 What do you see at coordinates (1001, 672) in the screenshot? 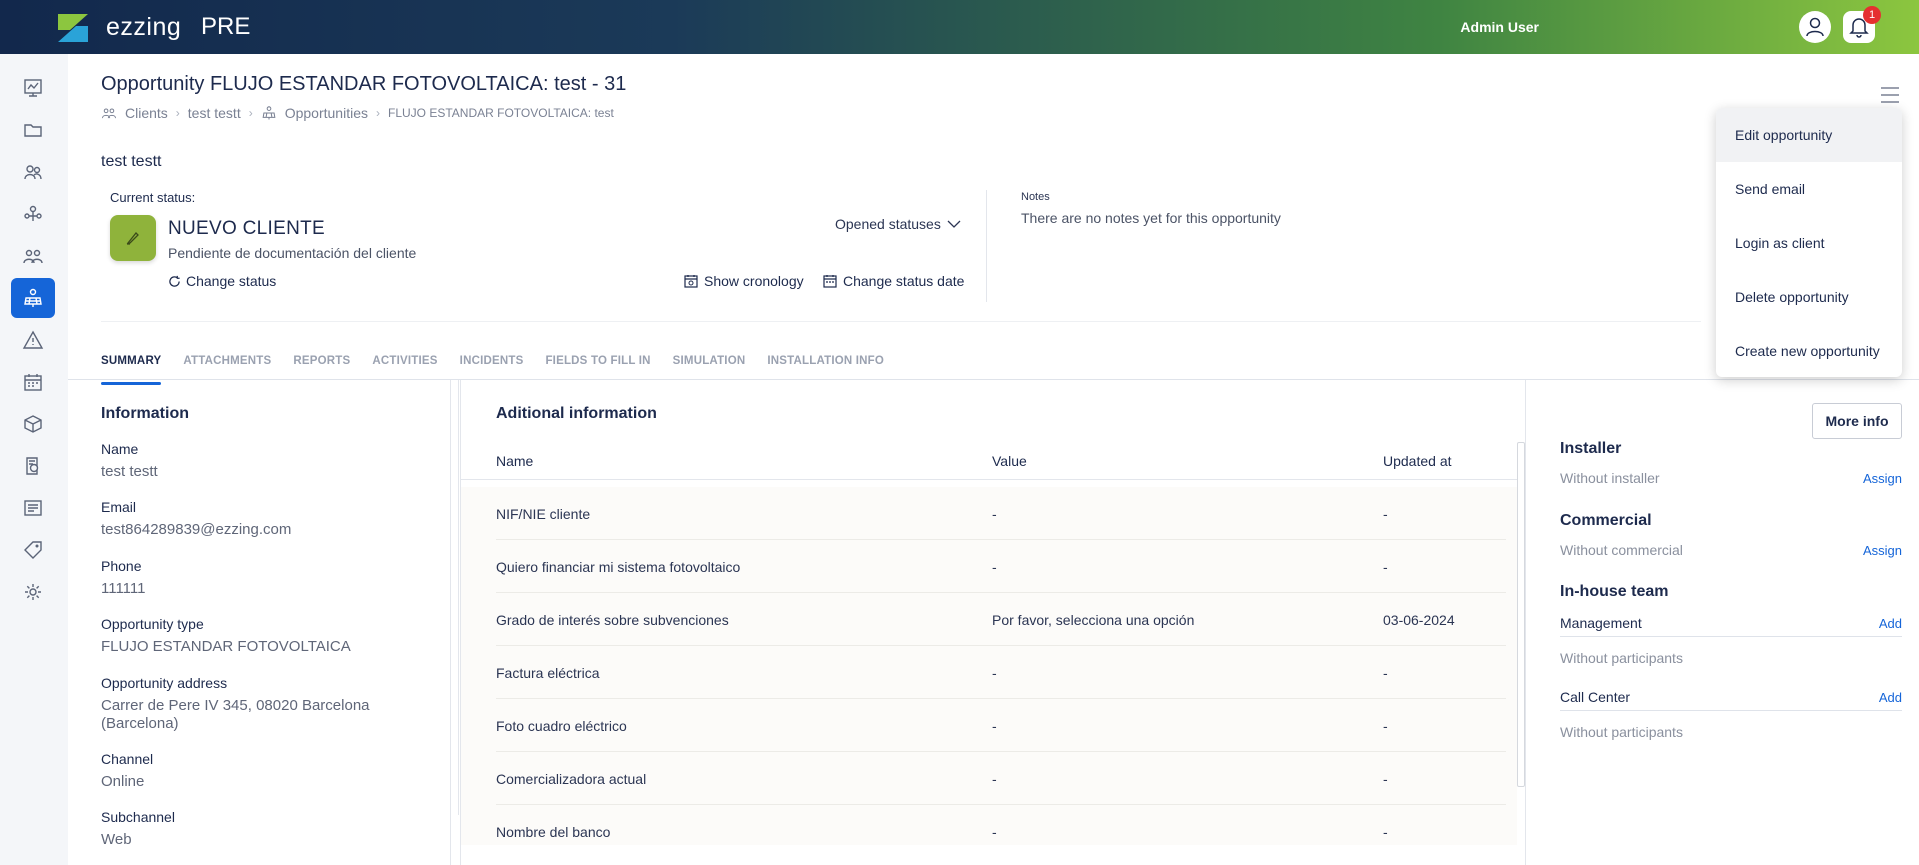
I see `table-row: Factura eléctrica - -` at bounding box center [1001, 672].